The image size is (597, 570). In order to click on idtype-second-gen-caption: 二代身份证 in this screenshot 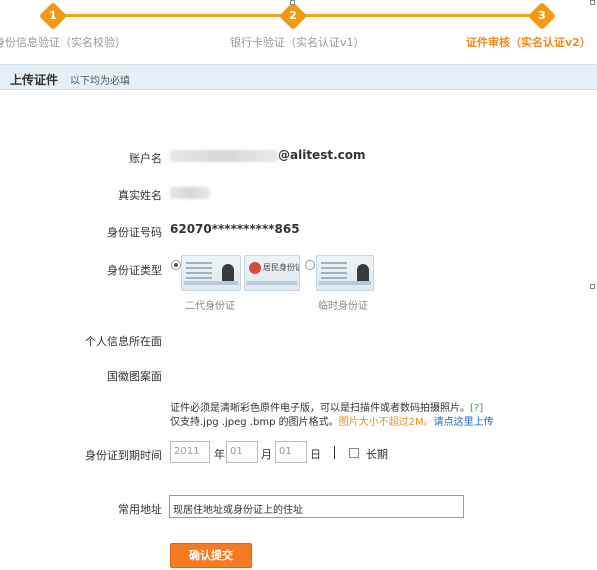, I will do `click(210, 306)`.